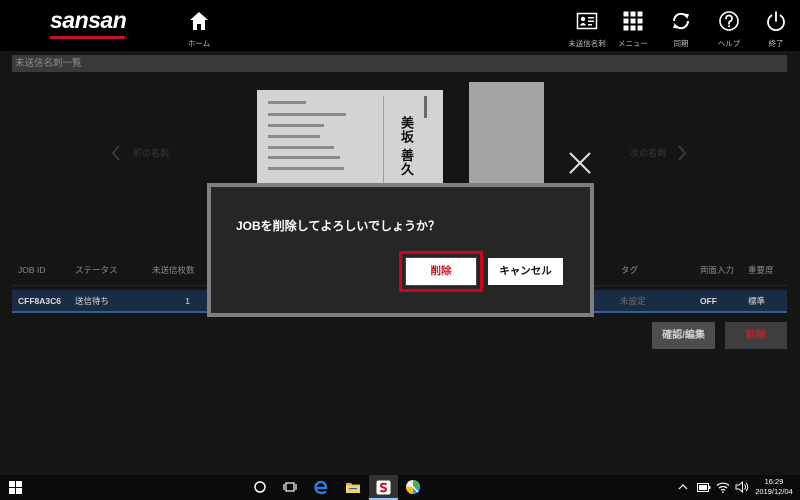 Image resolution: width=800 pixels, height=500 pixels. What do you see at coordinates (506, 135) in the screenshot?
I see `business-card-back` at bounding box center [506, 135].